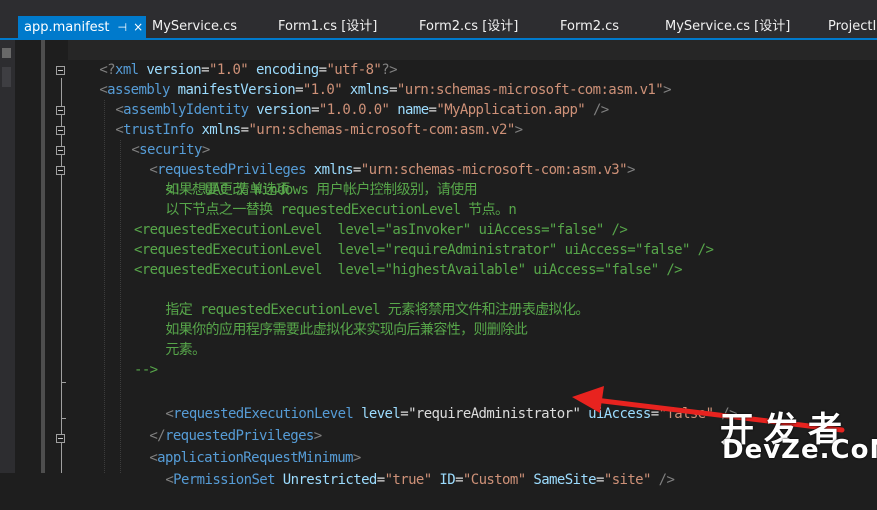  What do you see at coordinates (408, 480) in the screenshot?
I see `xml-value: "true"` at bounding box center [408, 480].